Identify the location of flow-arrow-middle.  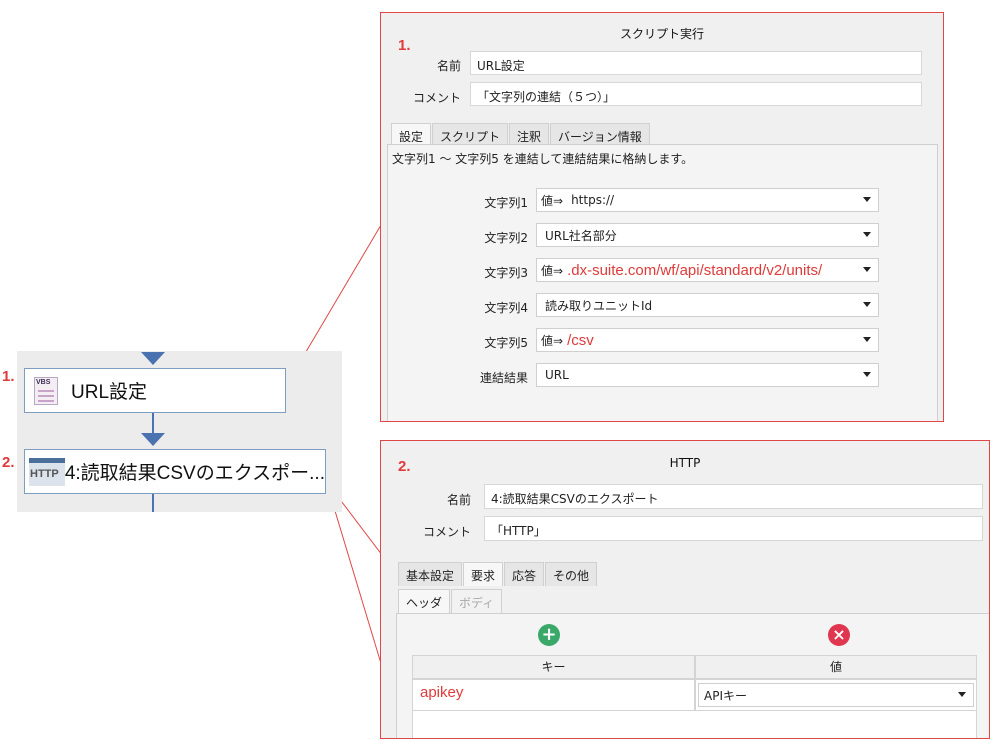
(153, 439).